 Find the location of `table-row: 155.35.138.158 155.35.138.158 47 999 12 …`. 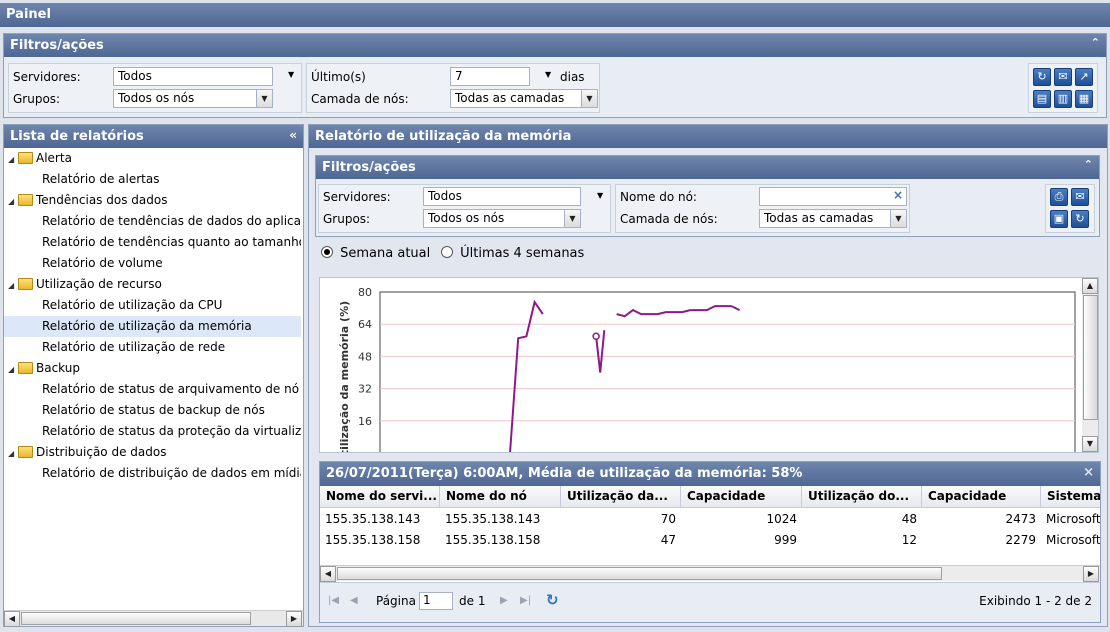

table-row: 155.35.138.158 155.35.138.158 47 999 12 … is located at coordinates (710, 540).